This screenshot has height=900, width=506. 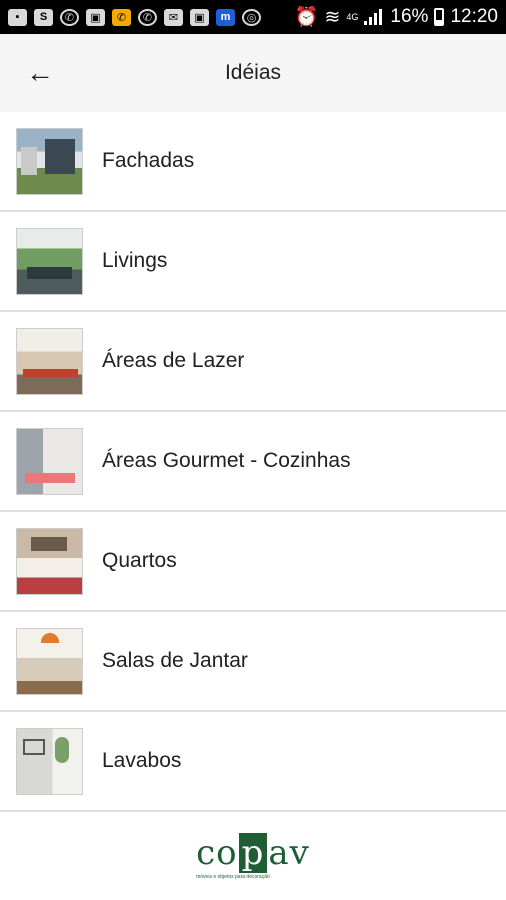 I want to click on mail-icon: ✉, so click(x=173, y=17).